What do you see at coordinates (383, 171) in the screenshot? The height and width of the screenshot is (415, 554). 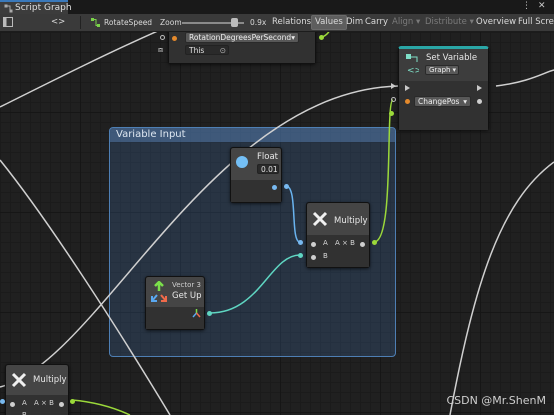 I see `multiply-to-set-variable-wire` at bounding box center [383, 171].